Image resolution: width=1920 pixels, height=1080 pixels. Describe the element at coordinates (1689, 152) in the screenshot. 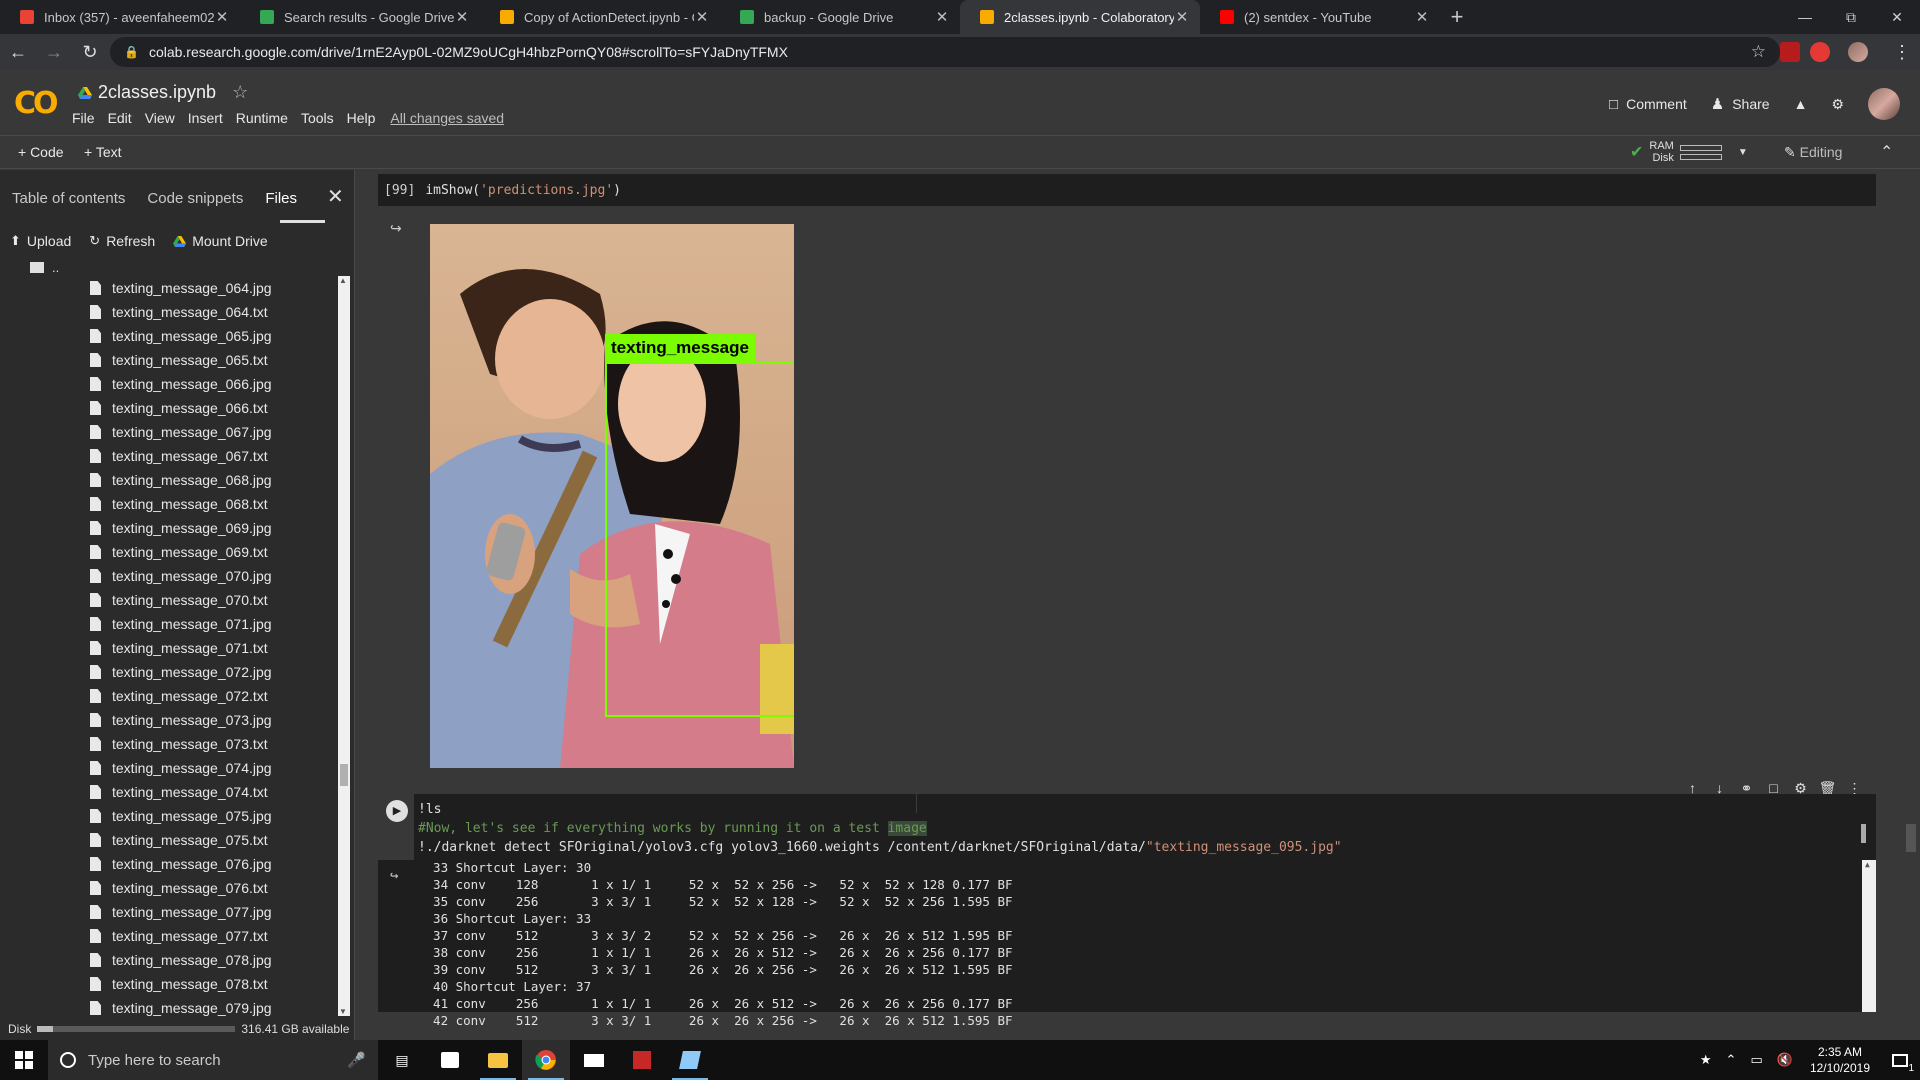

I see `ram-disk-indicator: ✔ RAM Disk ▼` at that location.